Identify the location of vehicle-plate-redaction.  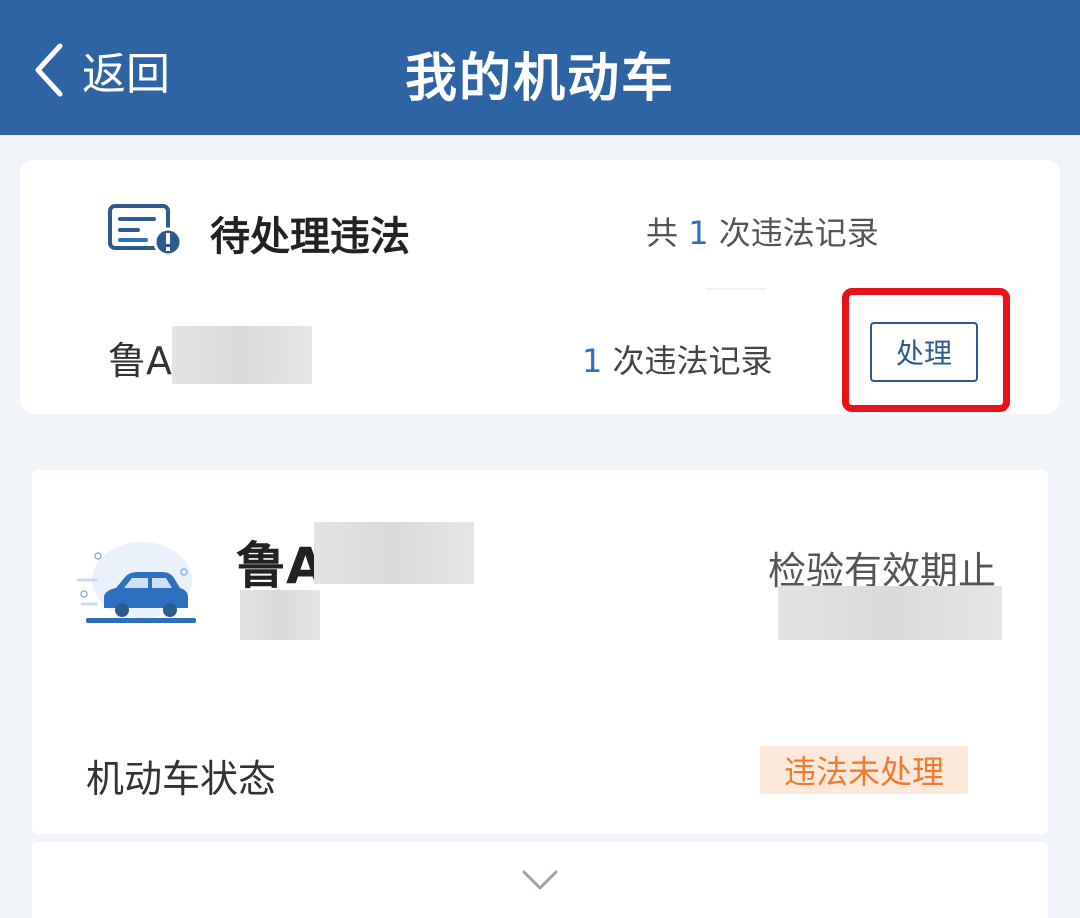
(394, 553).